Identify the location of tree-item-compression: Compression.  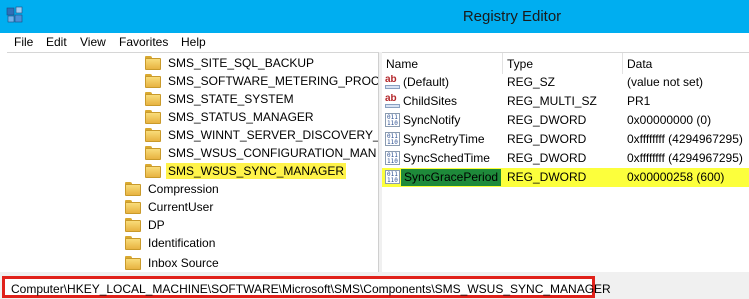
(173, 189).